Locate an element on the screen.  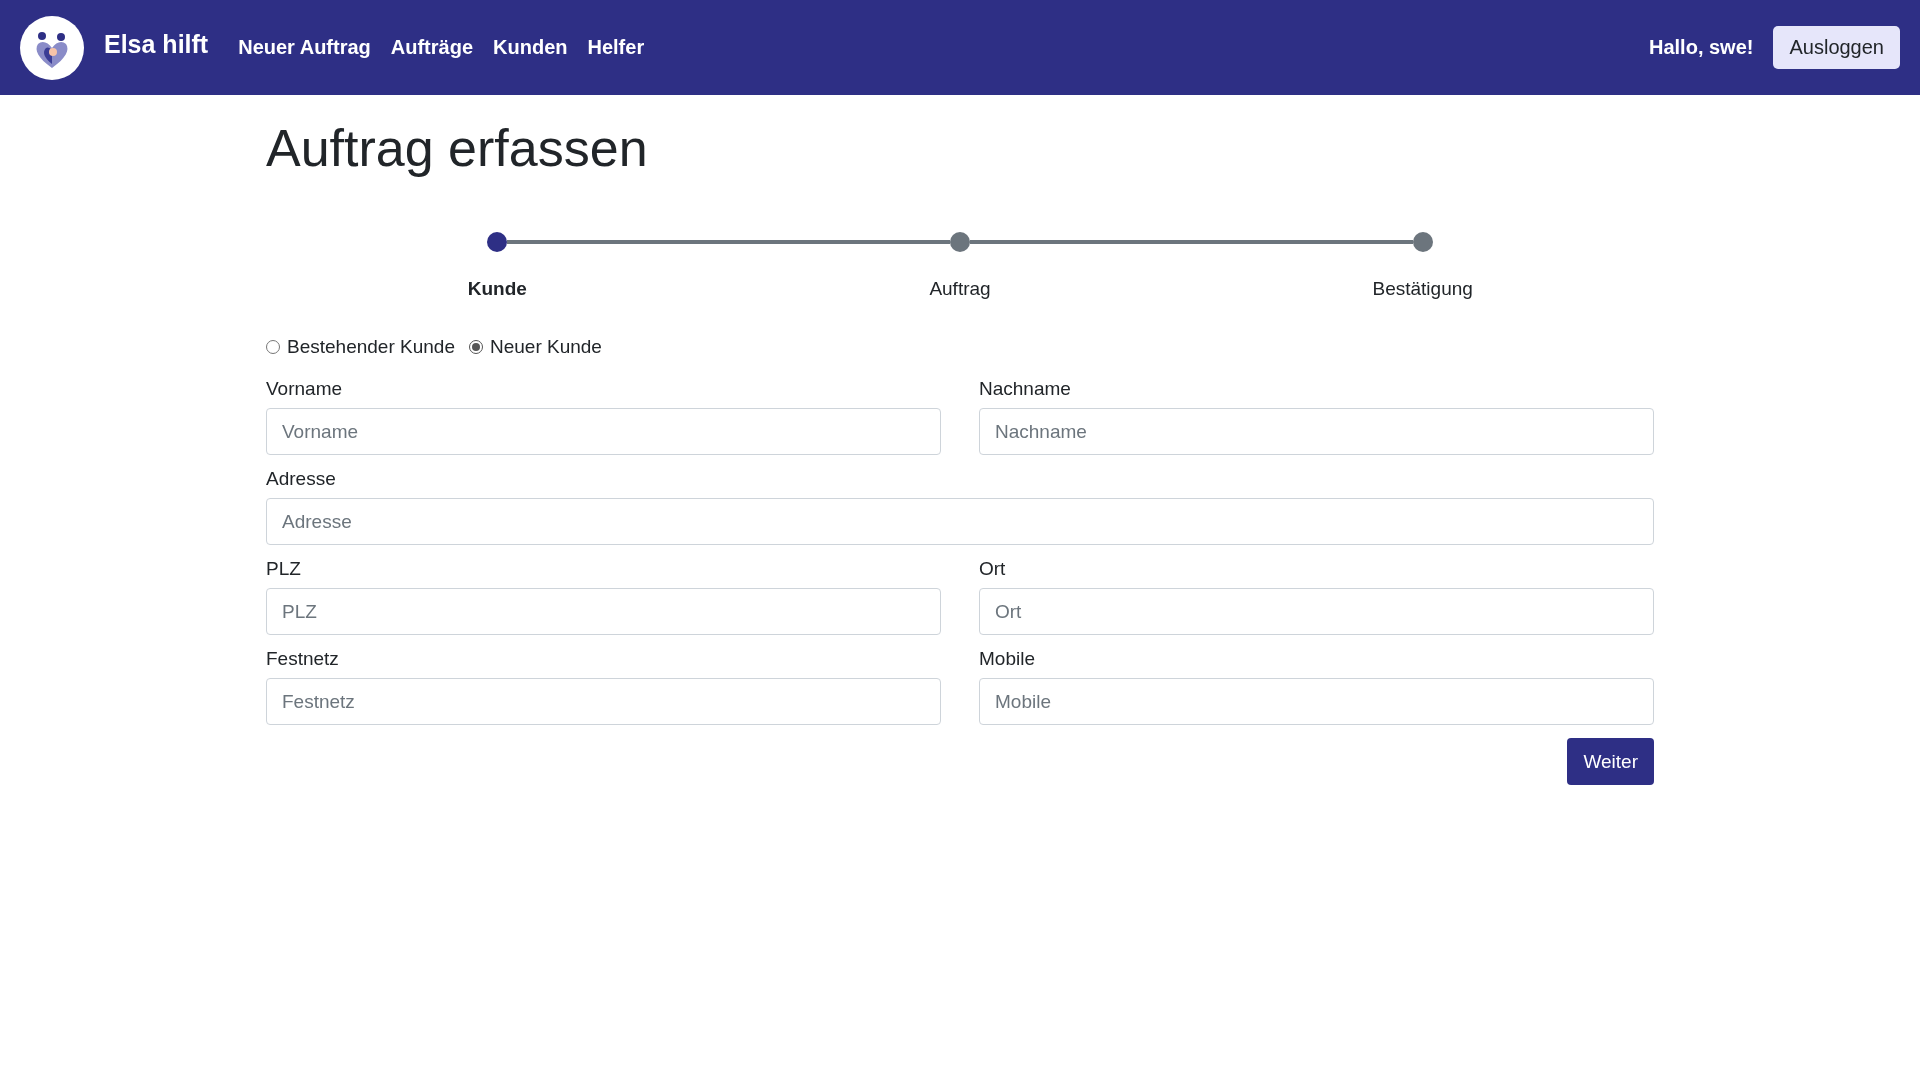
customer-type-radio: Bestehender Kunde is located at coordinates (360, 347).